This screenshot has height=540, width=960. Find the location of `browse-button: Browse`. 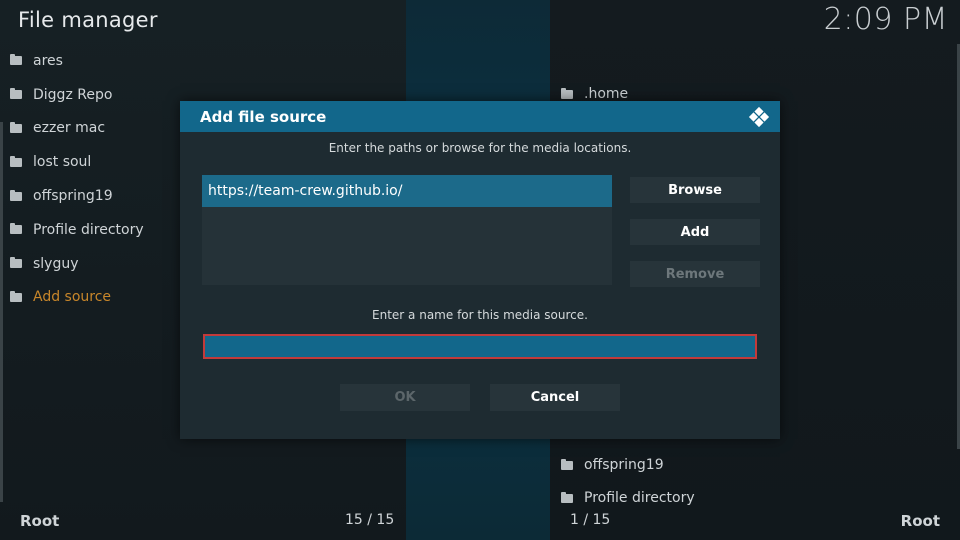

browse-button: Browse is located at coordinates (695, 190).